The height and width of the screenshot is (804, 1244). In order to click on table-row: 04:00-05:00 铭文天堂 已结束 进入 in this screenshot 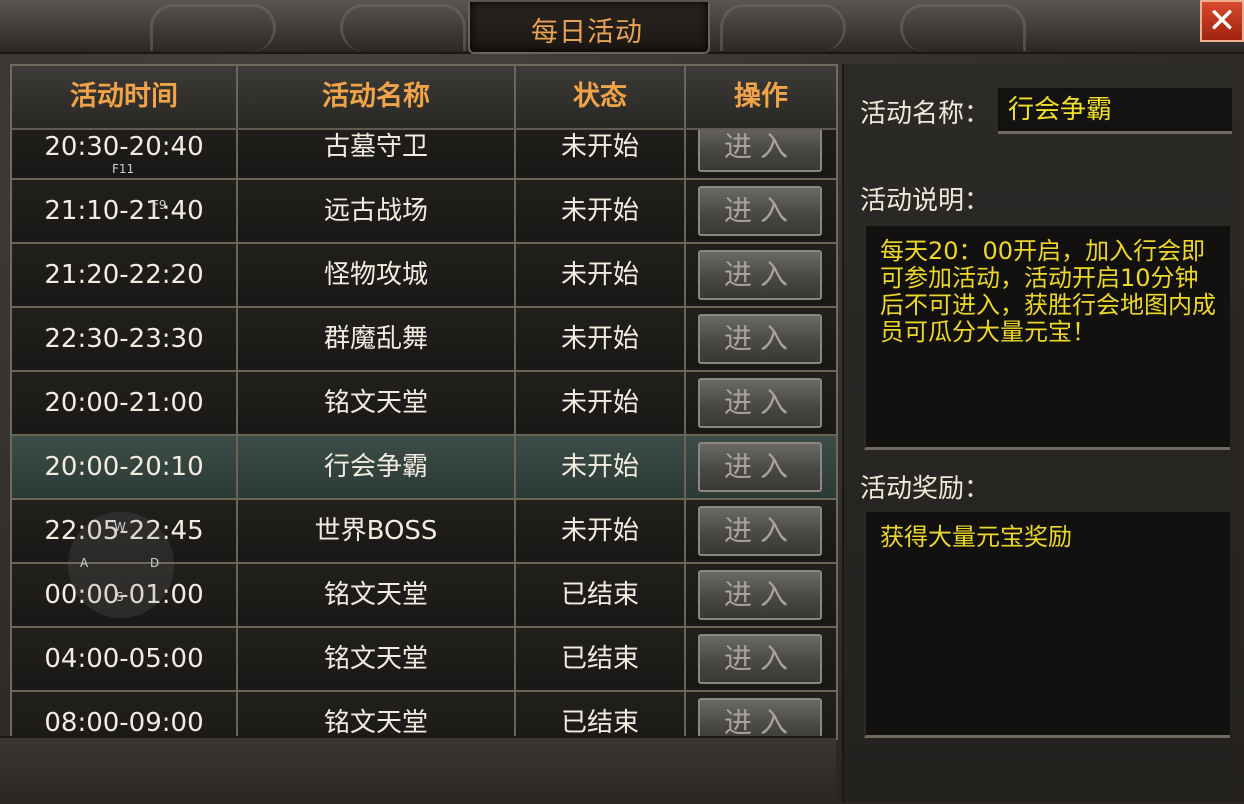, I will do `click(424, 660)`.